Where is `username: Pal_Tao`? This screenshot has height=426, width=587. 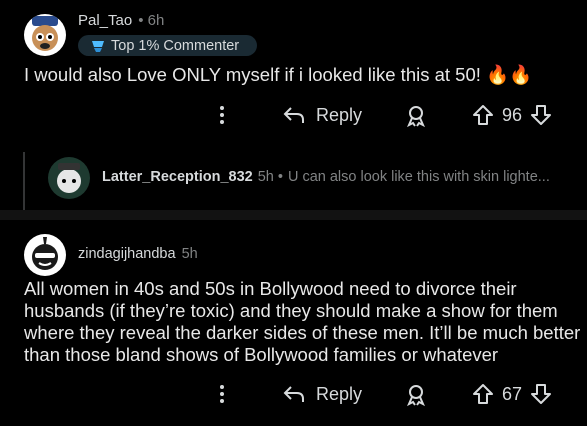
username: Pal_Tao is located at coordinates (105, 20).